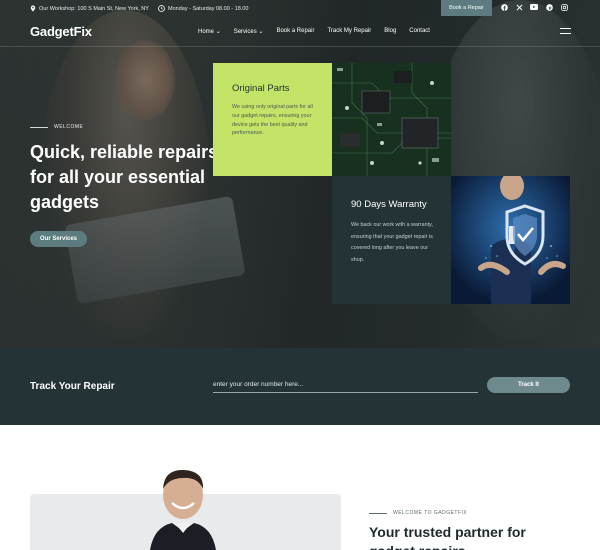 This screenshot has height=550, width=600. What do you see at coordinates (430, 513) in the screenshot?
I see `about-eyebrow-text: WELCOME TO GADGETFIX` at bounding box center [430, 513].